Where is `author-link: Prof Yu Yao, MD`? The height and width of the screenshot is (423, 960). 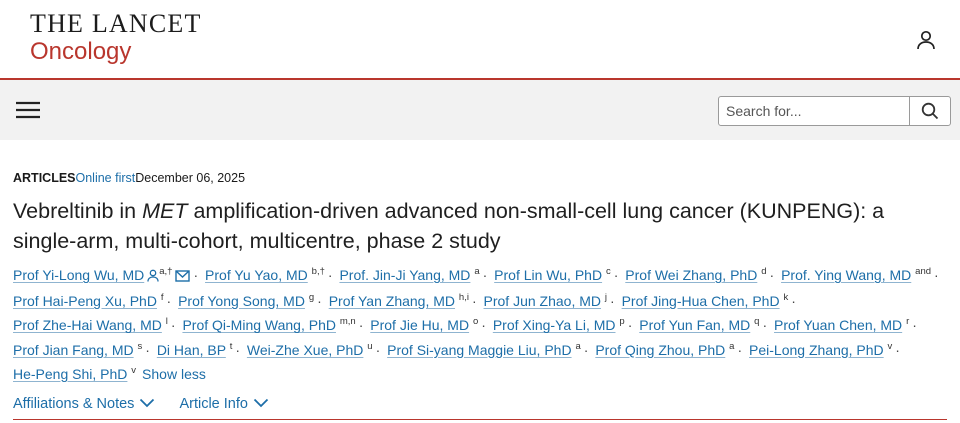
author-link: Prof Yu Yao, MD is located at coordinates (256, 275).